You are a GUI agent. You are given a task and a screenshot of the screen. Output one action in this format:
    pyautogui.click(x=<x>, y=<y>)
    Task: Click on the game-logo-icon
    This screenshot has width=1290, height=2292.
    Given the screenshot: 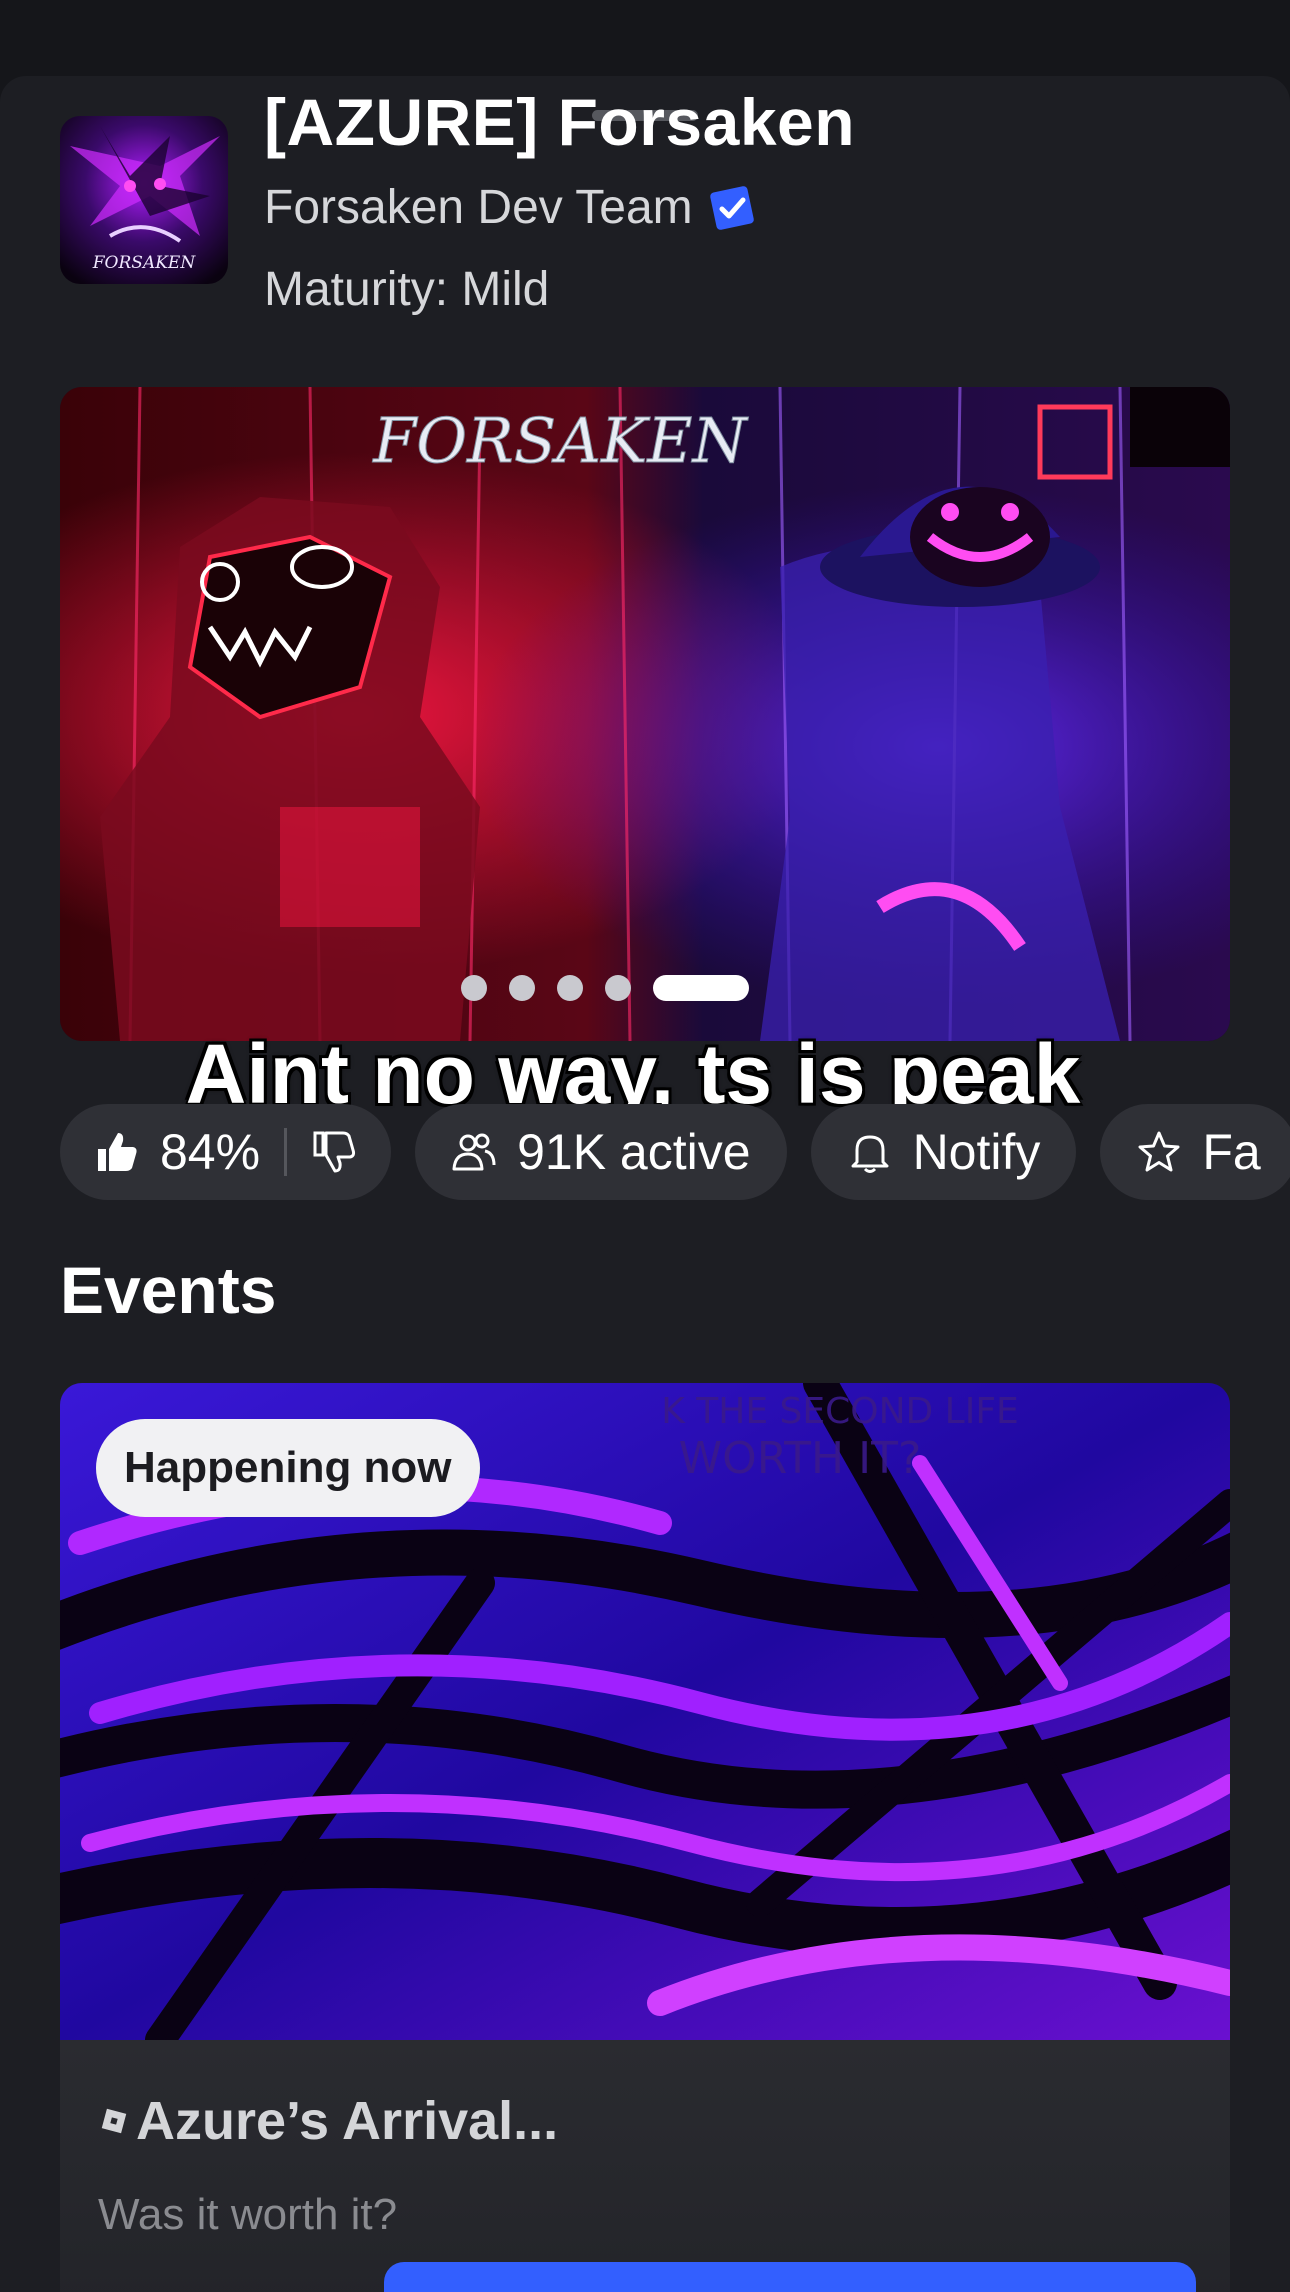 What is the action you would take?
    pyautogui.click(x=114, y=2121)
    